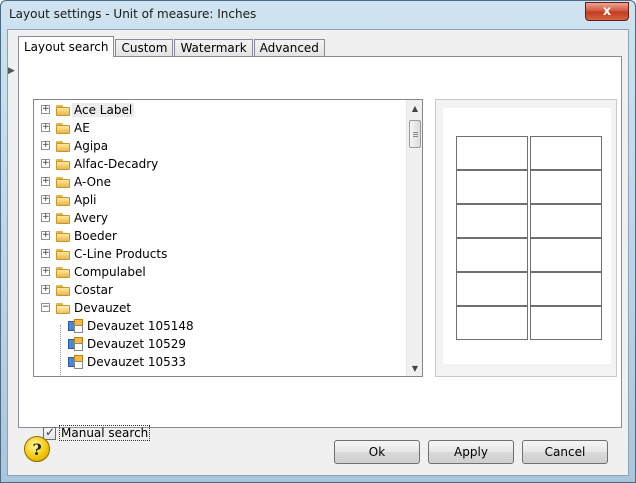  Describe the element at coordinates (219, 254) in the screenshot. I see `tree-folder-row: + C-Line Products` at that location.